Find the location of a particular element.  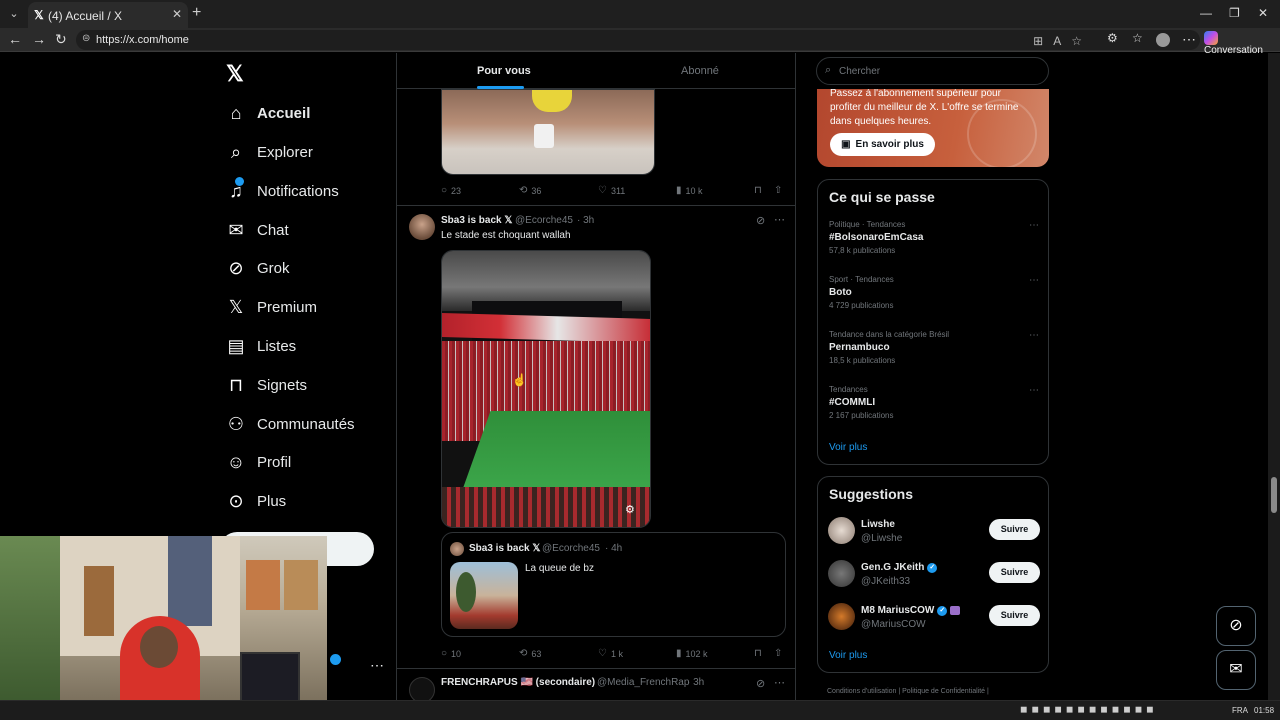

extensions-icon: ⚙ is located at coordinates (1112, 38).